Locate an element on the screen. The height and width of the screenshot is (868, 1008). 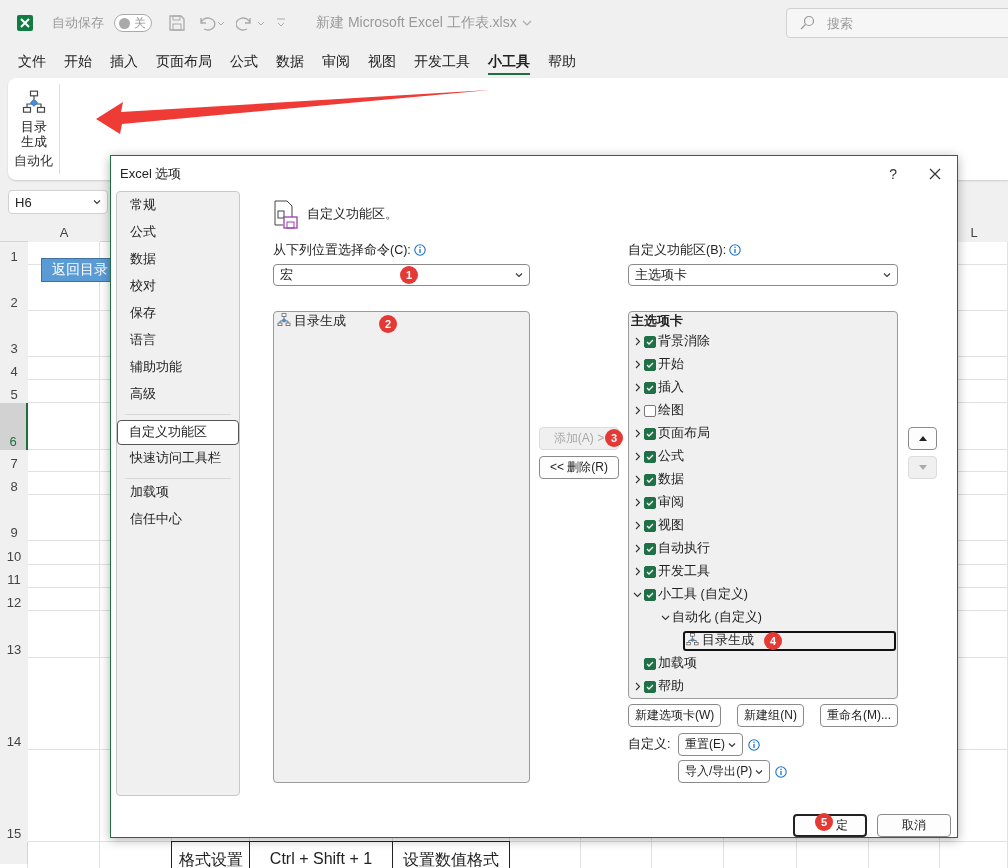
row-header: 6 is located at coordinates (14, 426).